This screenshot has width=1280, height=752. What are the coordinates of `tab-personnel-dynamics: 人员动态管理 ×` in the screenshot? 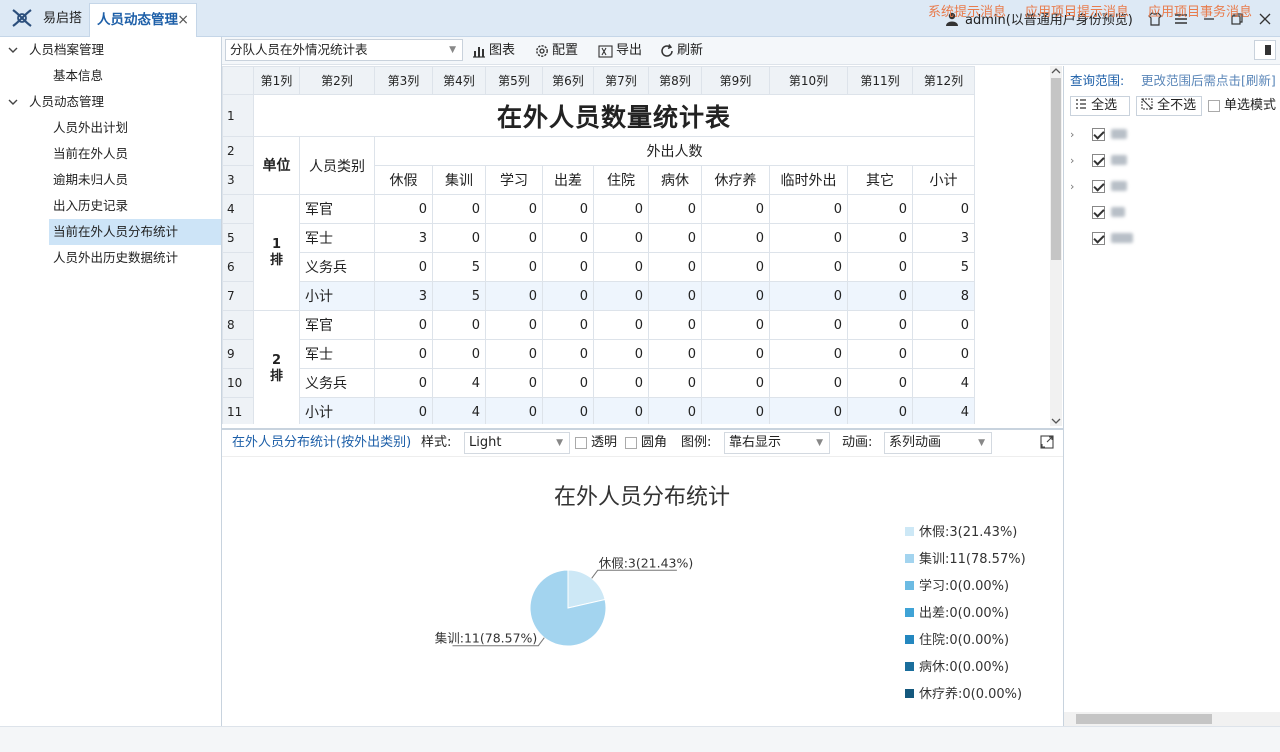 It's located at (143, 20).